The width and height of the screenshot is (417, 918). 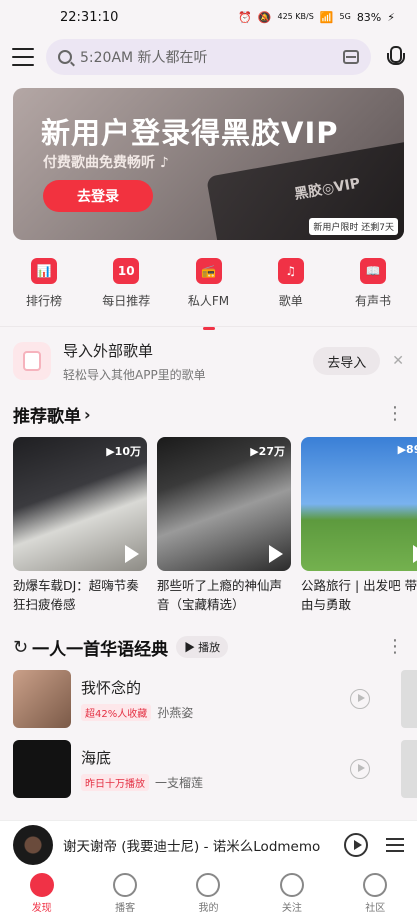 I want to click on playlist-icon: ♫, so click(x=290, y=271).